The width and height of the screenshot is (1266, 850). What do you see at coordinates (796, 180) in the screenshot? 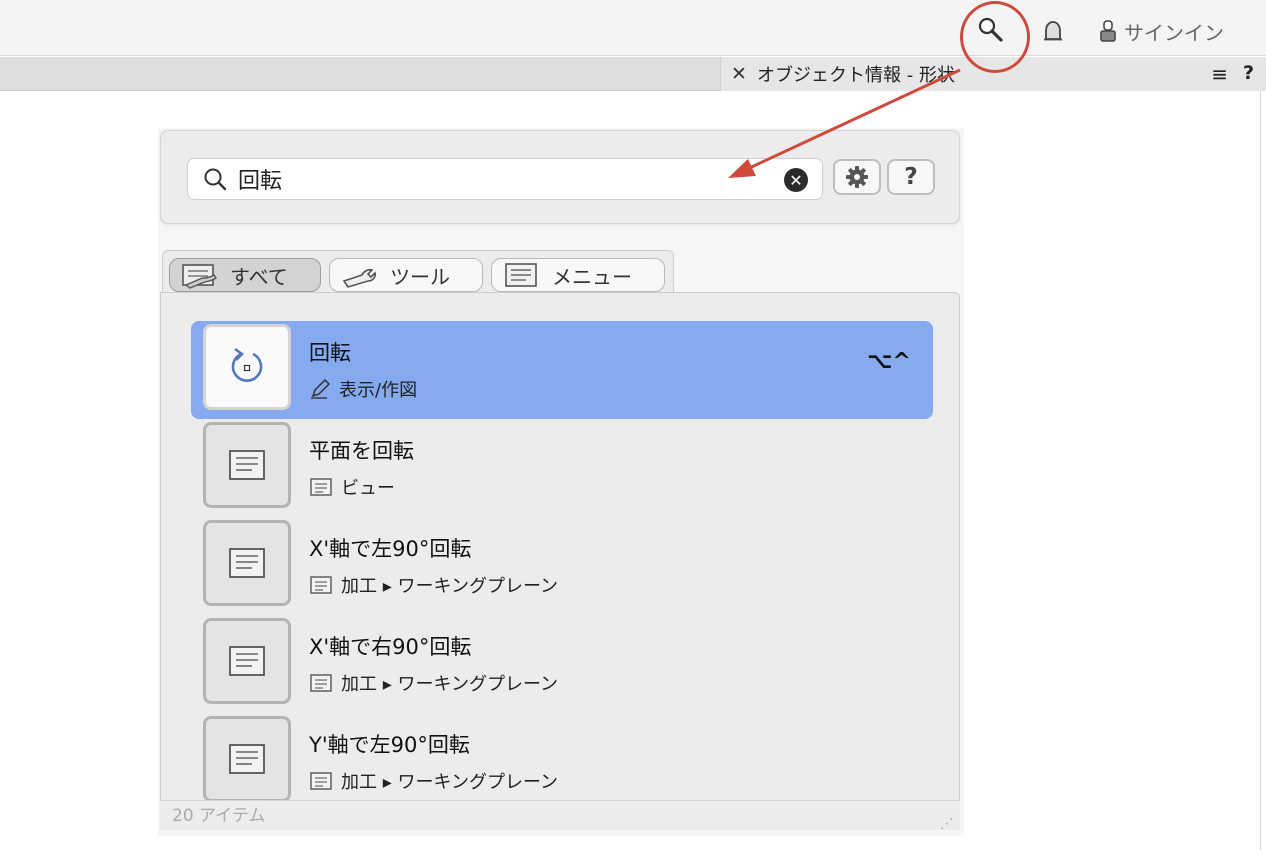
I see `clear-search-icon: ✕` at bounding box center [796, 180].